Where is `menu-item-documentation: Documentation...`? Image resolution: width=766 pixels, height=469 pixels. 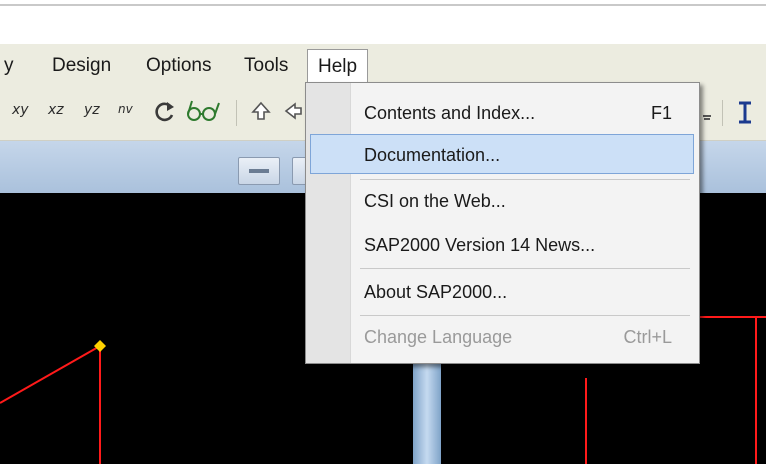
menu-item-documentation: Documentation... is located at coordinates (502, 154).